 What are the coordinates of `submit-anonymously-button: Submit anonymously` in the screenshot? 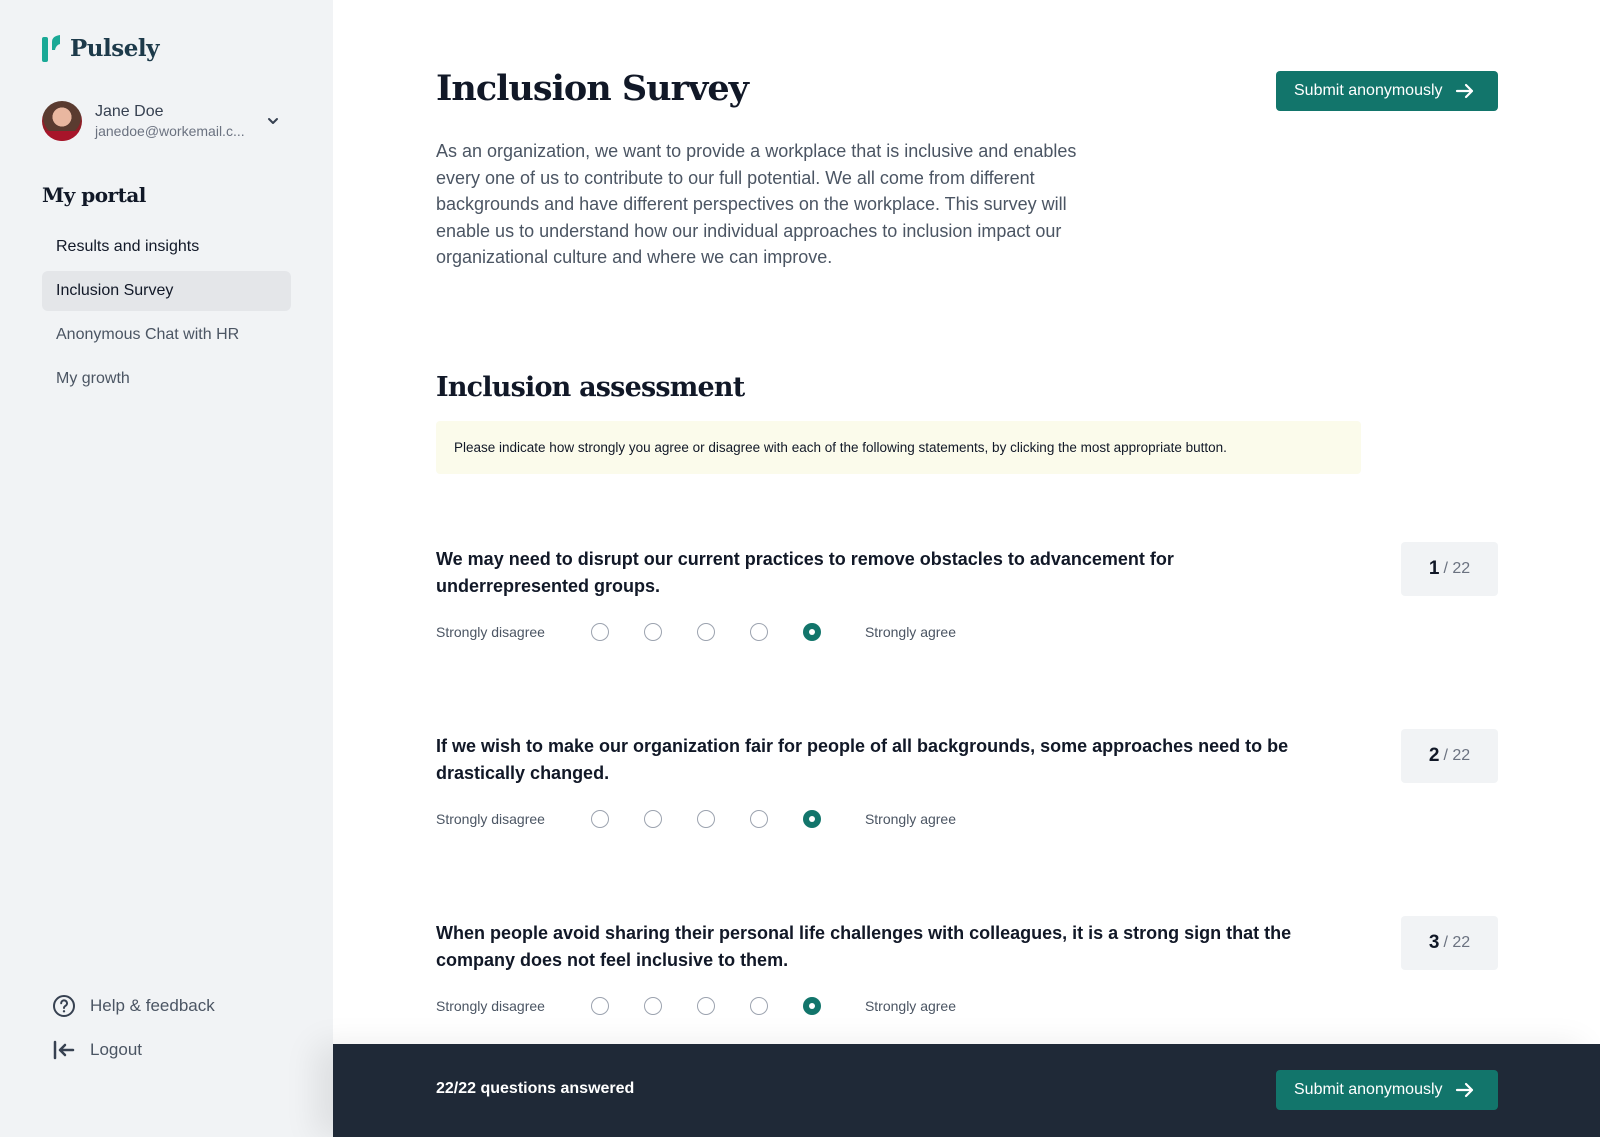 It's located at (1387, 91).